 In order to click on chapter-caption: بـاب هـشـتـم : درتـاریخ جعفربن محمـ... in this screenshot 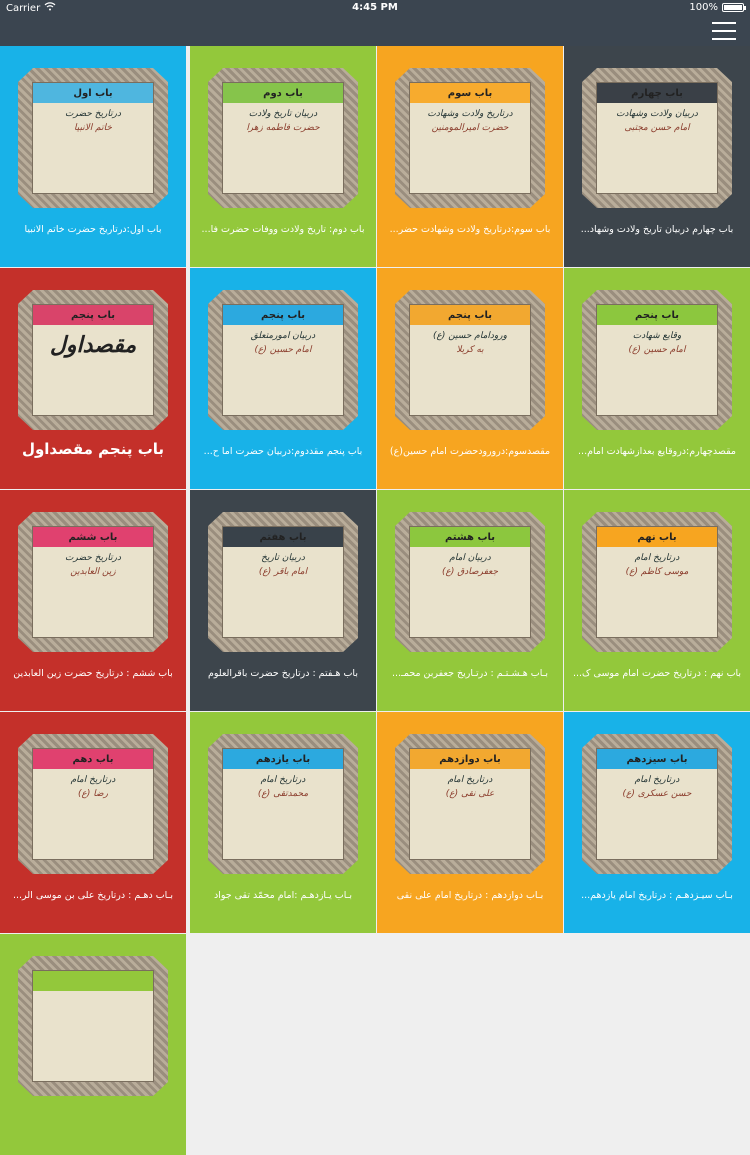, I will do `click(470, 673)`.